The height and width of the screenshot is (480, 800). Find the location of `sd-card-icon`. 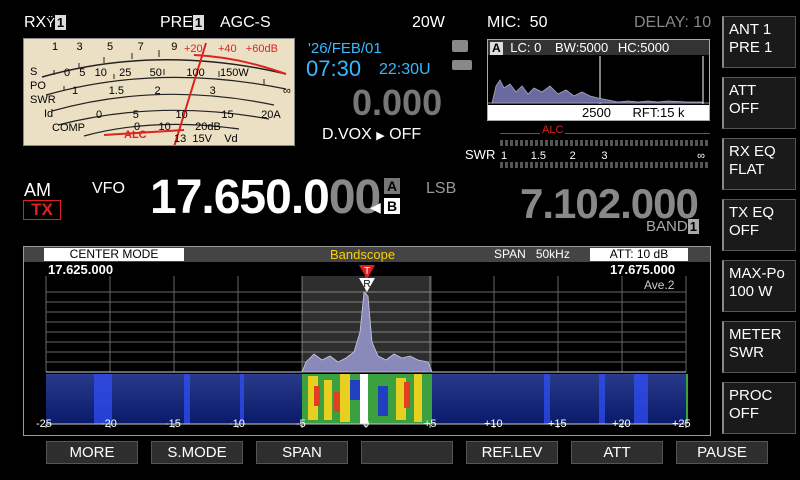

sd-card-icon is located at coordinates (460, 46).